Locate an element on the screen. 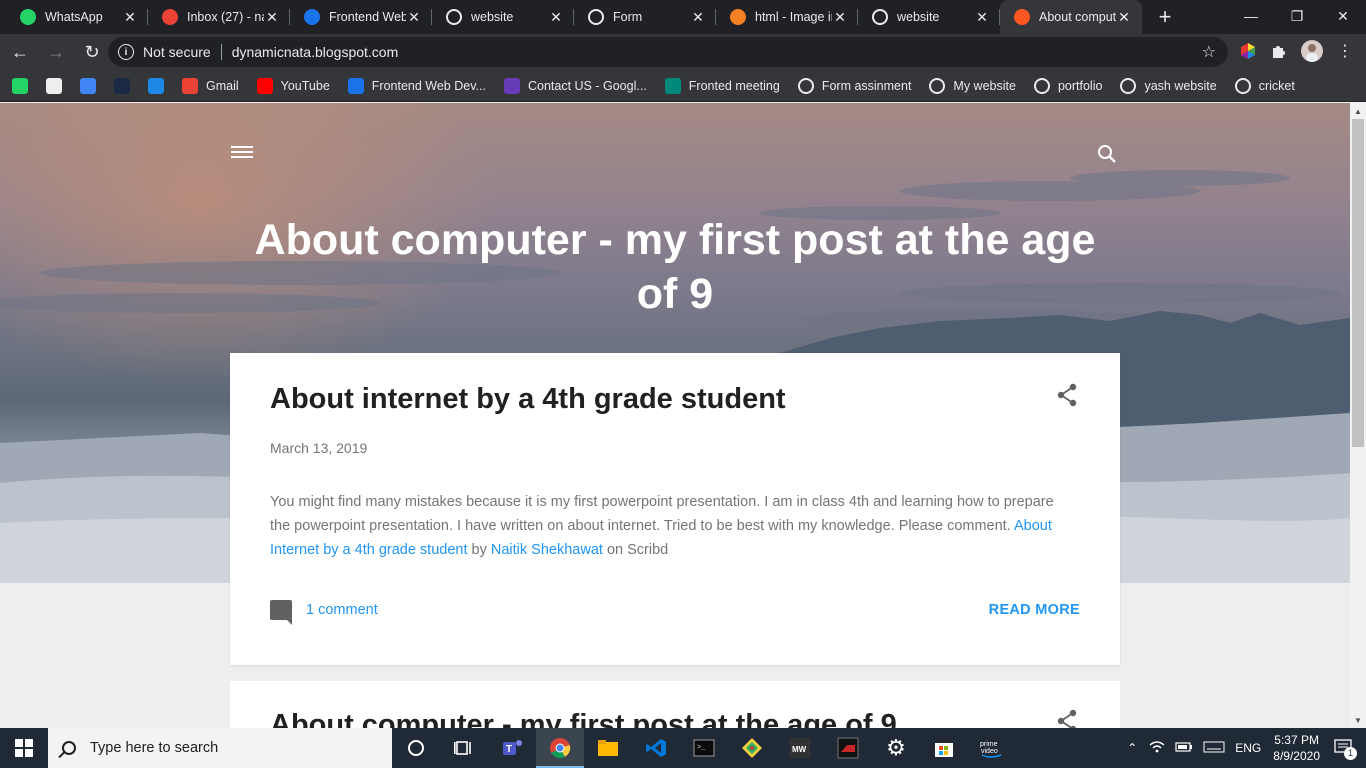 The height and width of the screenshot is (768, 1366). battery-icon is located at coordinates (1184, 748).